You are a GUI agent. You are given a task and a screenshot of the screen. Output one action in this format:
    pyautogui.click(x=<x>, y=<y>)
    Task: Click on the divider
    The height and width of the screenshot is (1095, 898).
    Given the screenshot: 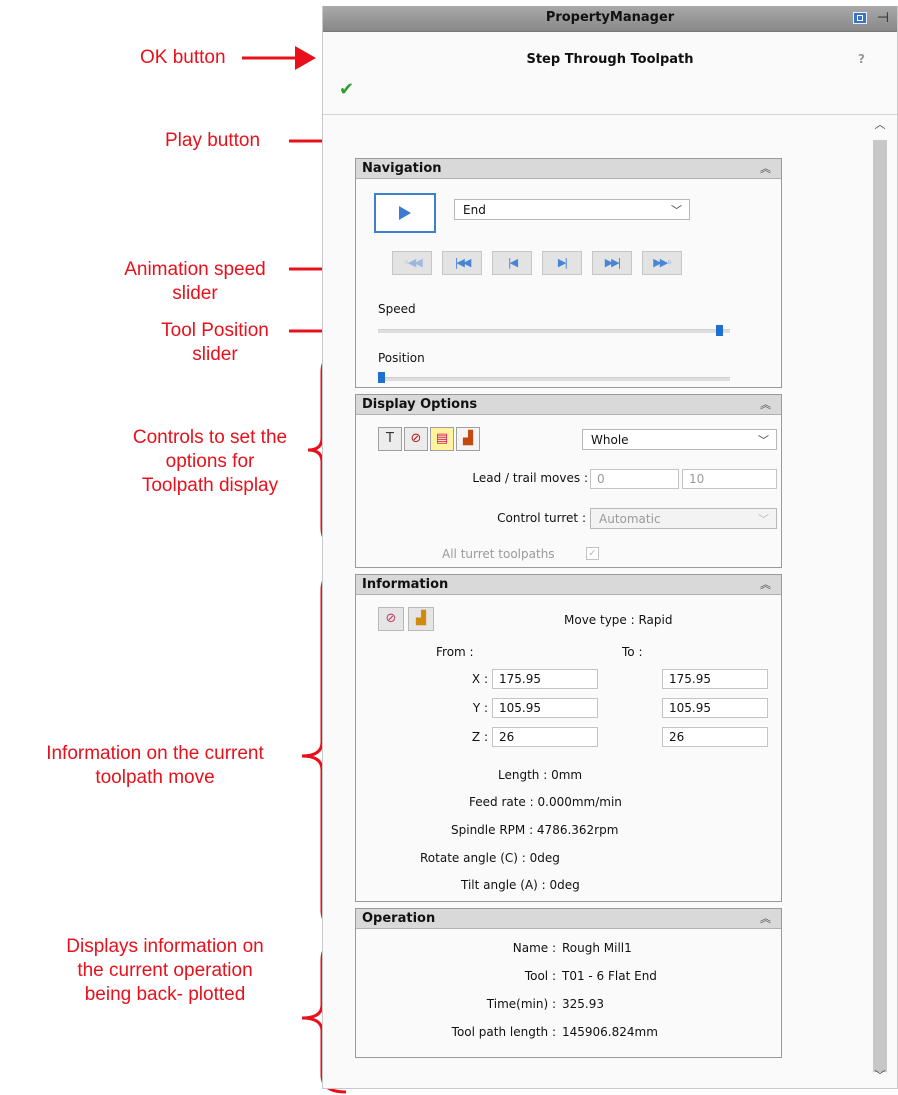 What is the action you would take?
    pyautogui.click(x=610, y=114)
    